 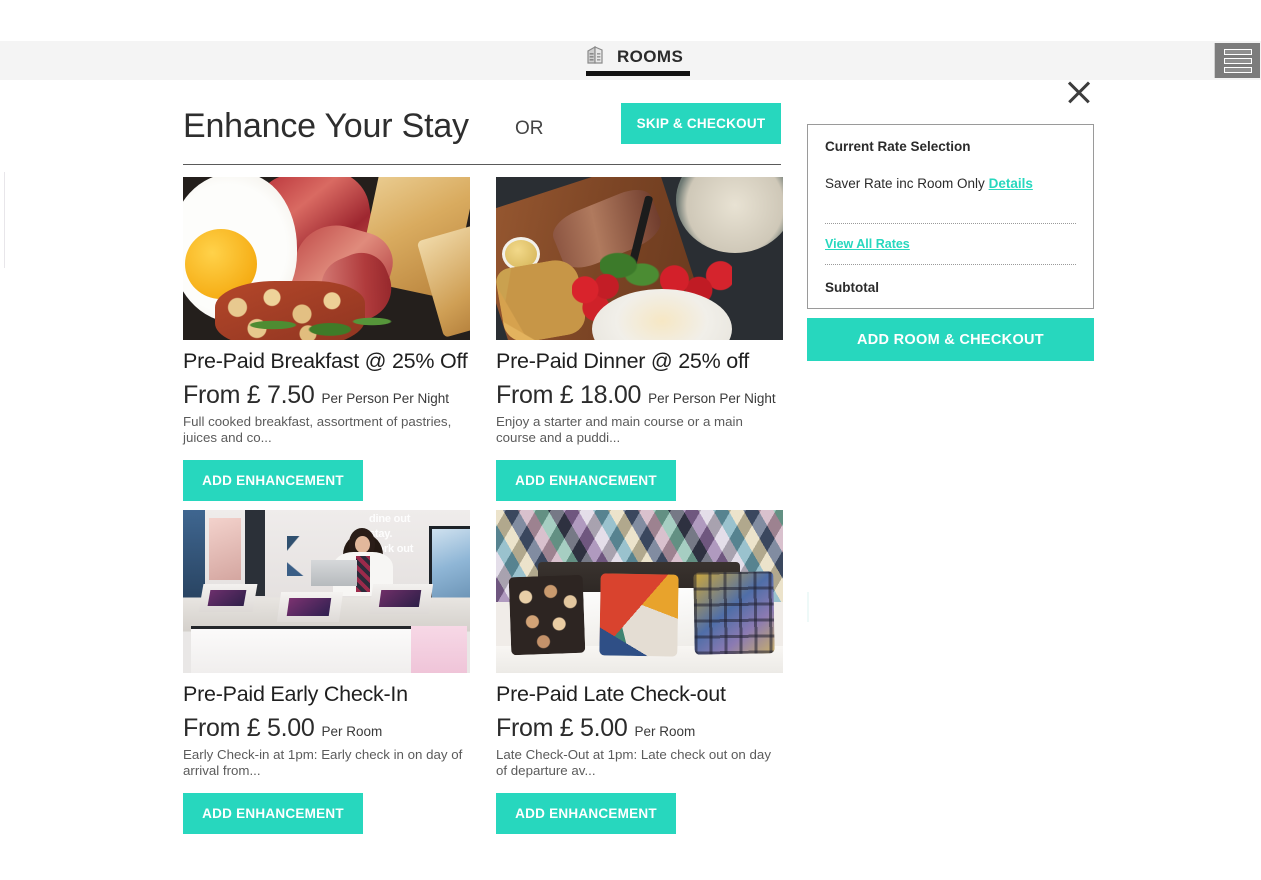 I want to click on page-title: Enhance Your Stay, so click(x=326, y=126).